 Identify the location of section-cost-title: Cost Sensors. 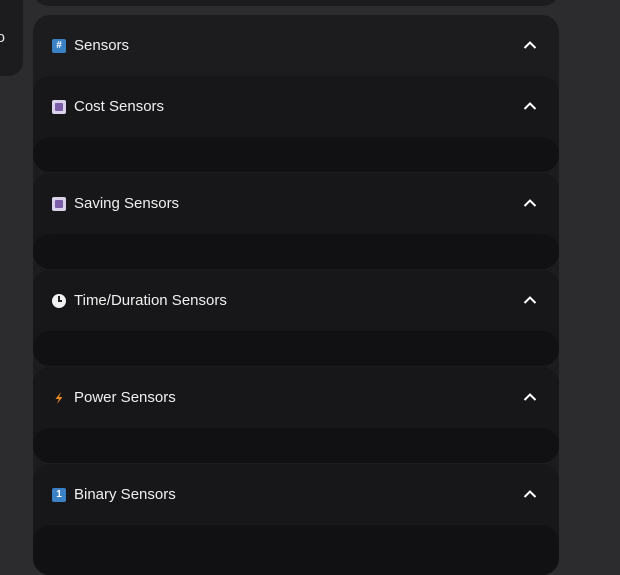
(119, 106).